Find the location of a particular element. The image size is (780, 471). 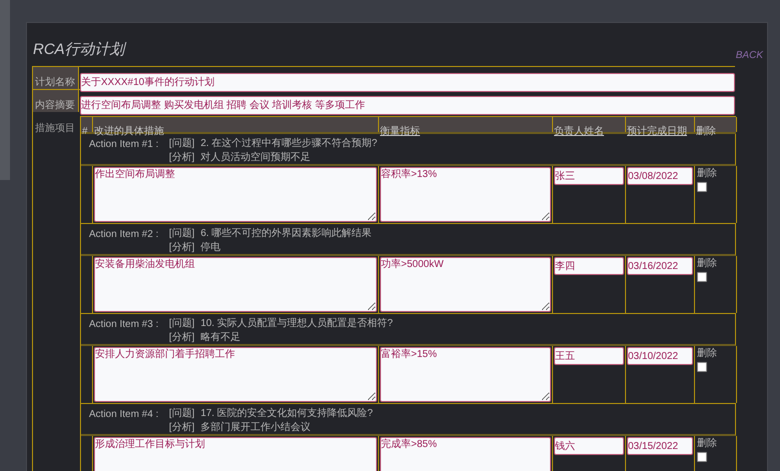

text-field: 03/16/2022 is located at coordinates (660, 266).